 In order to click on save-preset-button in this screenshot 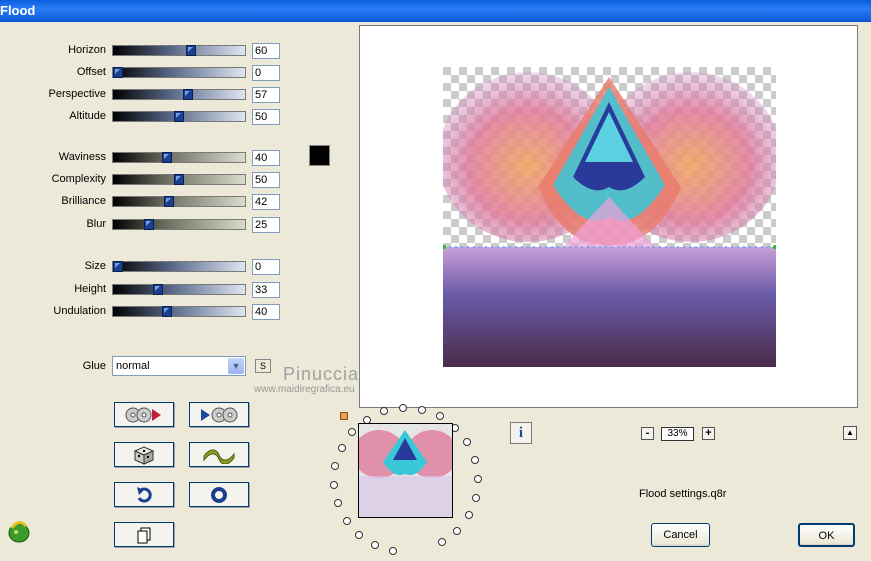, I will do `click(219, 414)`.